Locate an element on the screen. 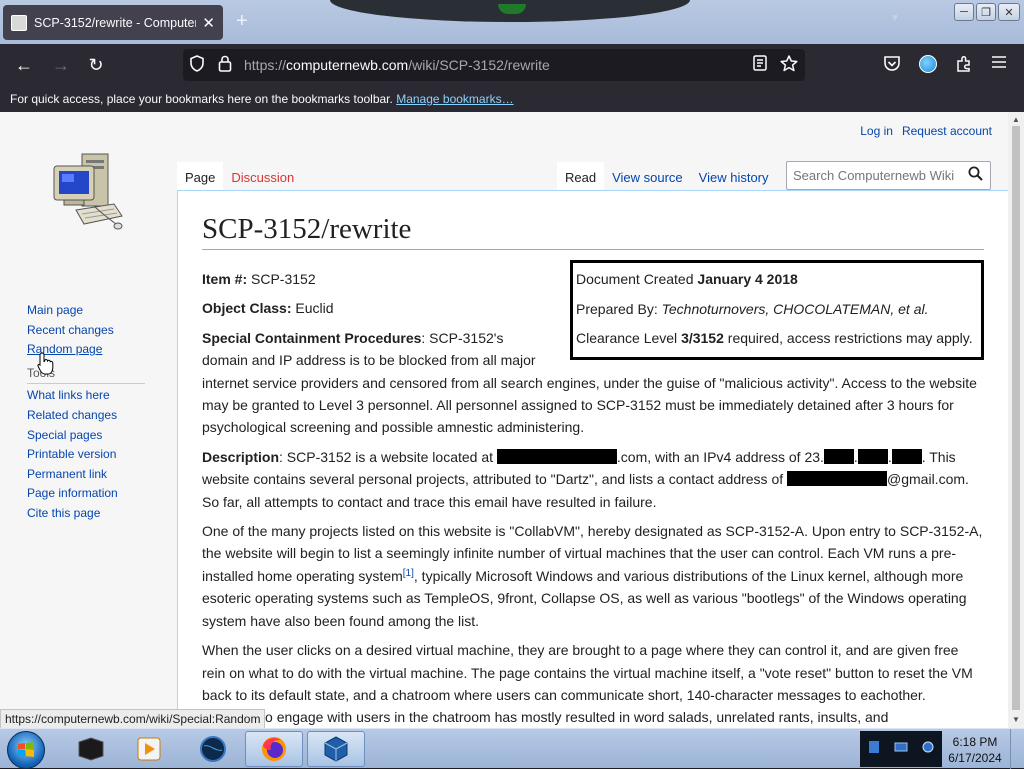 Image resolution: width=1024 pixels, height=769 pixels. reference-link: [1] is located at coordinates (408, 573).